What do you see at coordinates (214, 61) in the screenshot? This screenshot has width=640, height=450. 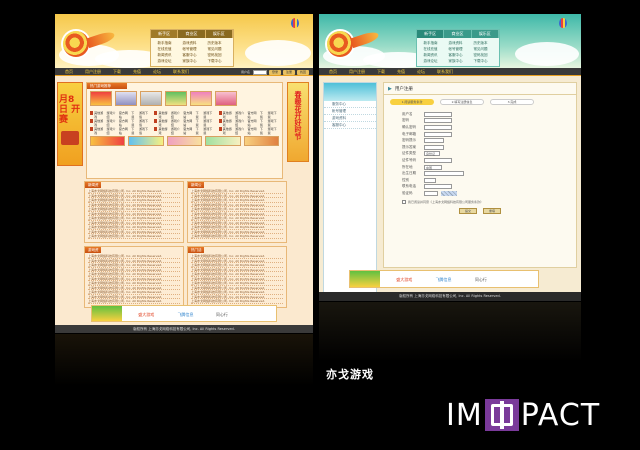 I see `menu-link: 下载中心` at bounding box center [214, 61].